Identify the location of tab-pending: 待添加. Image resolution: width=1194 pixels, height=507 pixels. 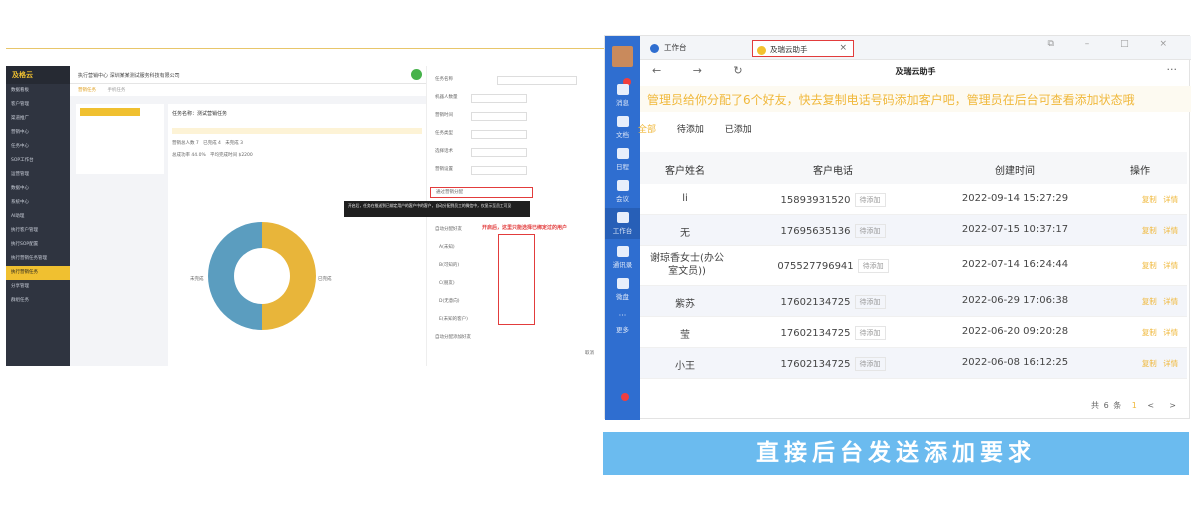
(690, 130).